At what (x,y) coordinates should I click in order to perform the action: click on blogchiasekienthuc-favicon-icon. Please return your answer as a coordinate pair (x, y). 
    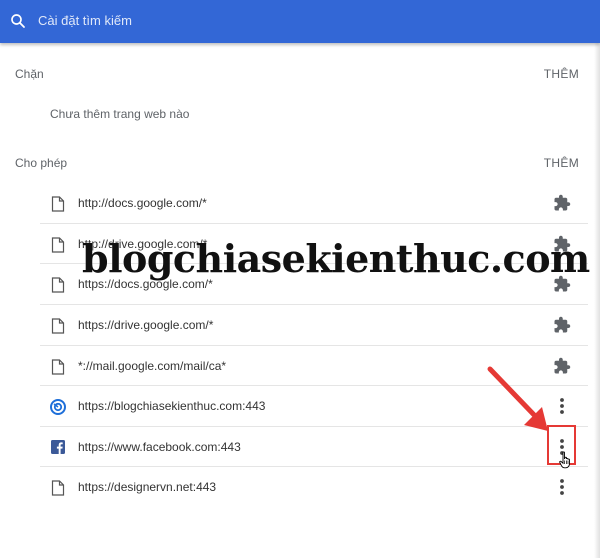
    Looking at the image, I should click on (58, 407).